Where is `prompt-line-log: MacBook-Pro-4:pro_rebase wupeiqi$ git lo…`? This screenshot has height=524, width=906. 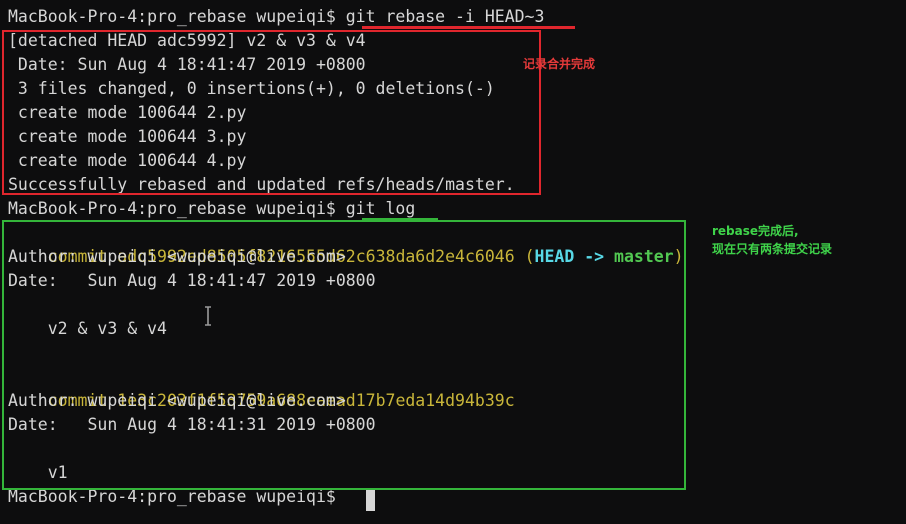
prompt-line-log: MacBook-Pro-4:pro_rebase wupeiqi$ git lo… is located at coordinates (212, 208).